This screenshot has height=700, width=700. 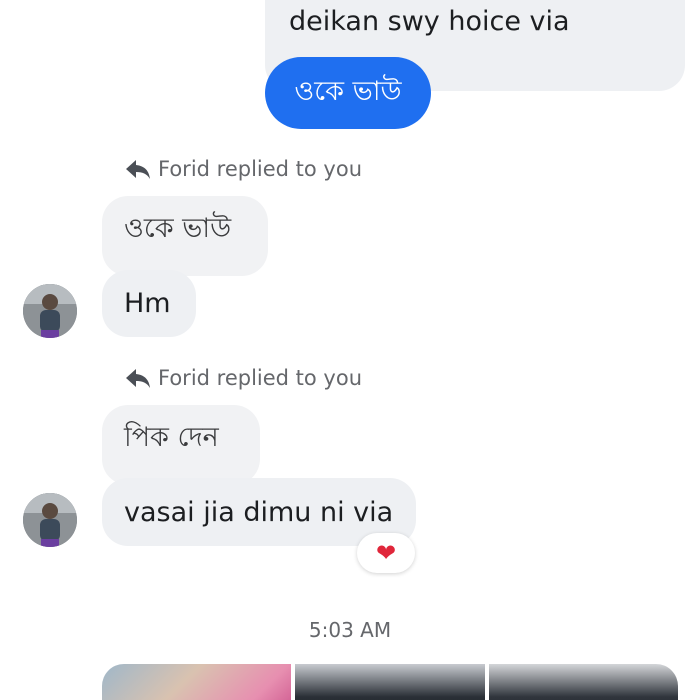 I want to click on message-timestamp: 5:03 AM, so click(x=350, y=630).